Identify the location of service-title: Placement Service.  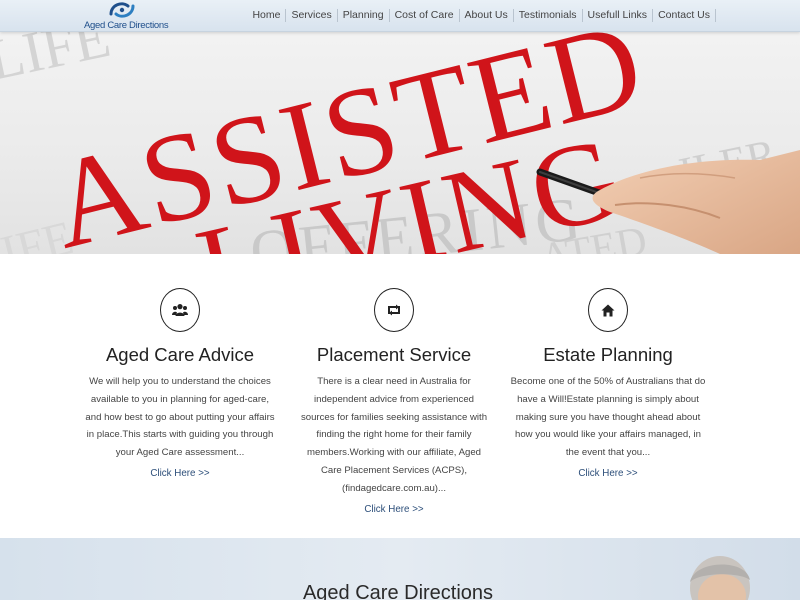
(394, 354).